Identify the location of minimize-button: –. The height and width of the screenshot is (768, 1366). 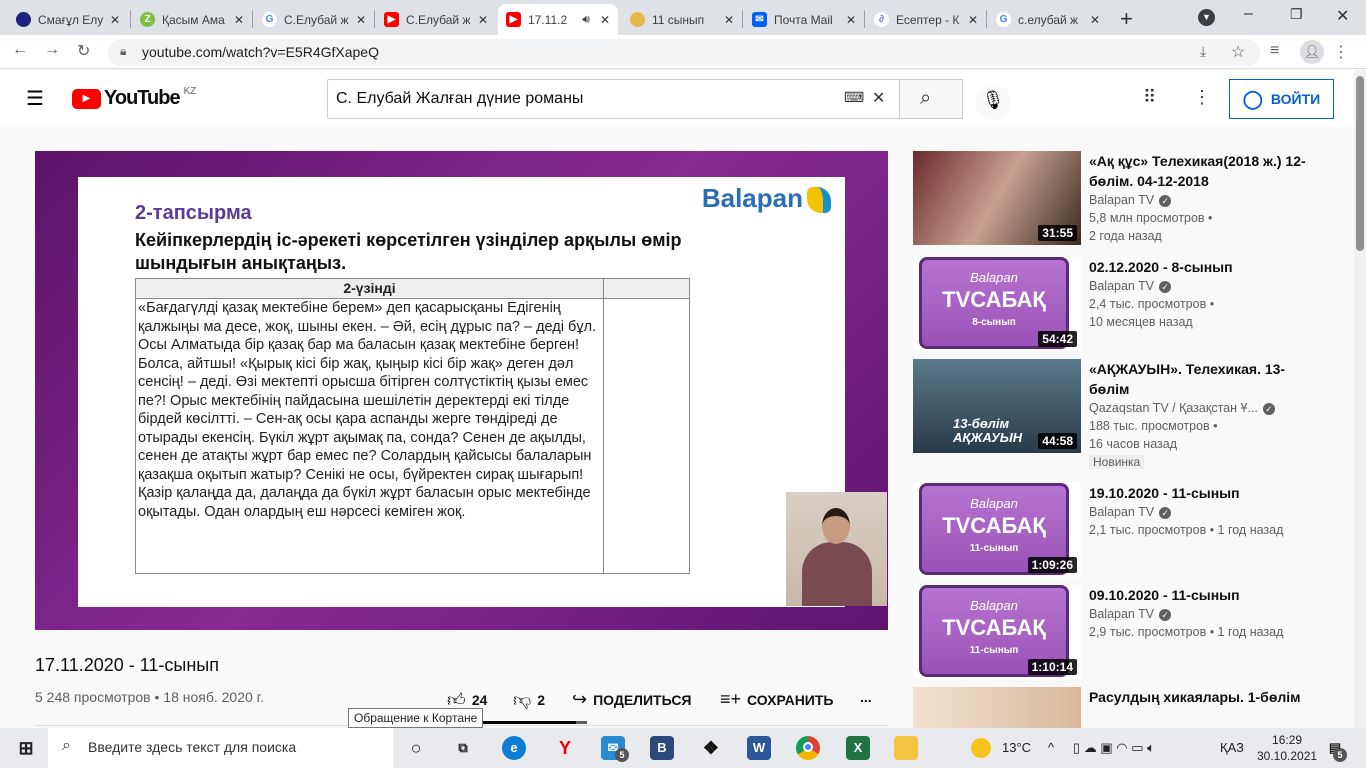
(1248, 14).